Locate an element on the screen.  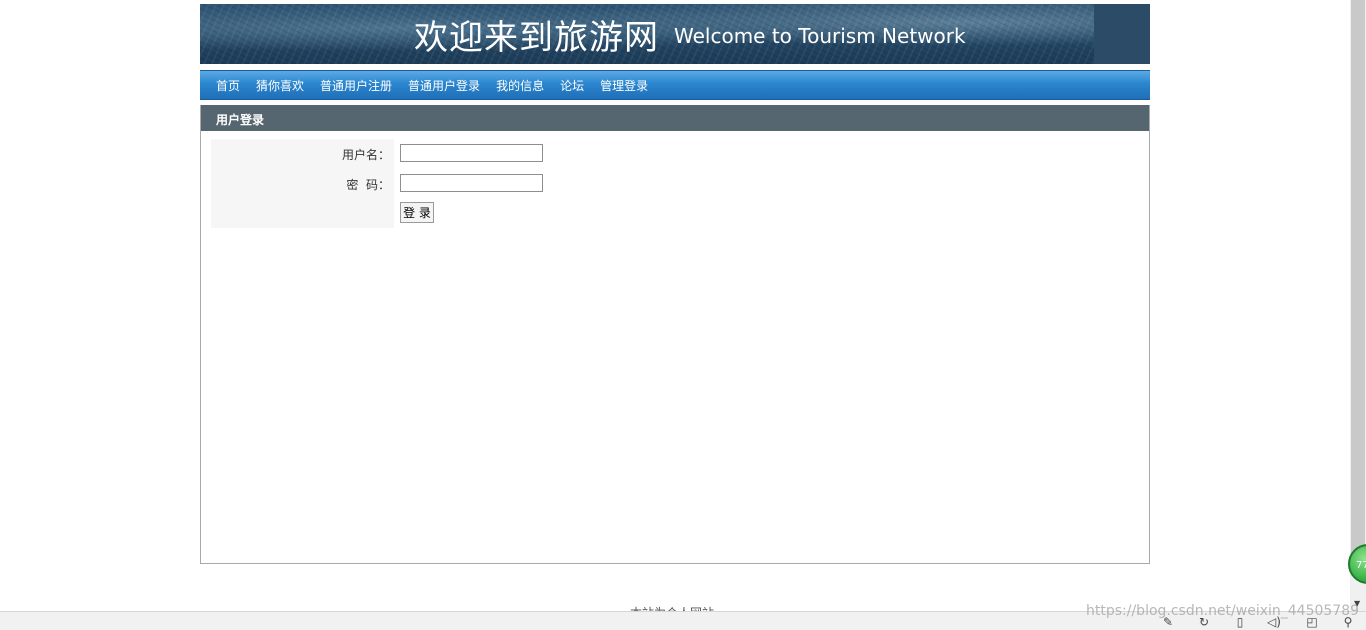
nav-home: 首页 is located at coordinates (228, 85).